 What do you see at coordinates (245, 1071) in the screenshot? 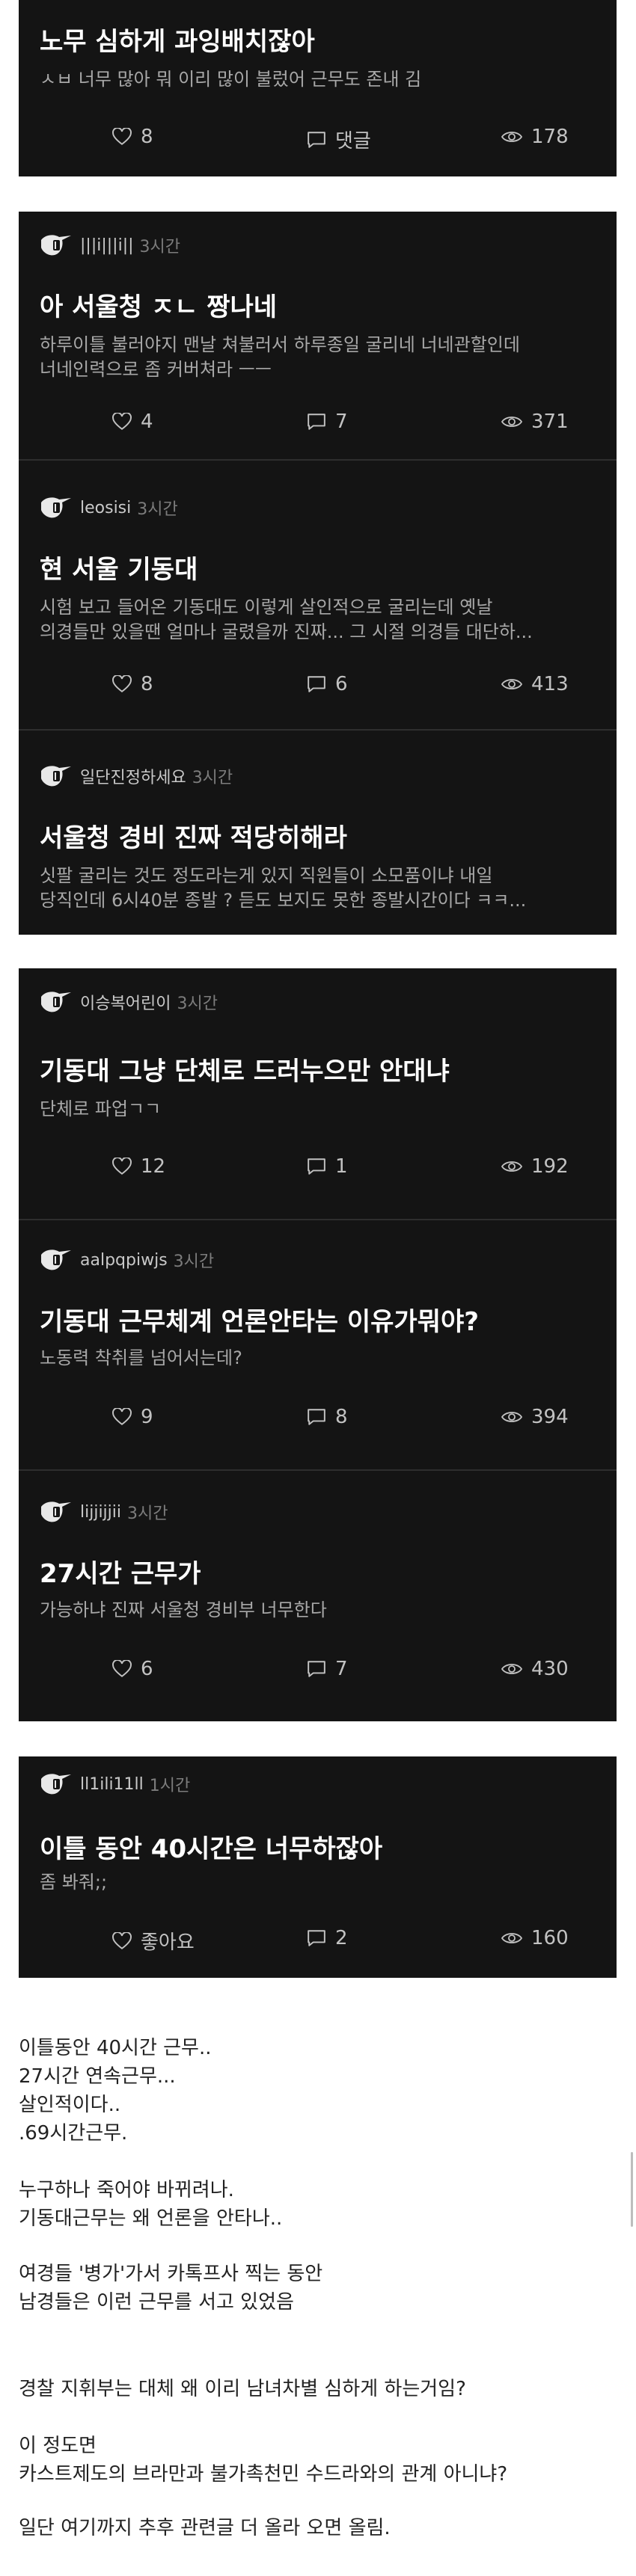
I see `post-title: 기동대 그냥 단체로 드러누으만 안대냐` at bounding box center [245, 1071].